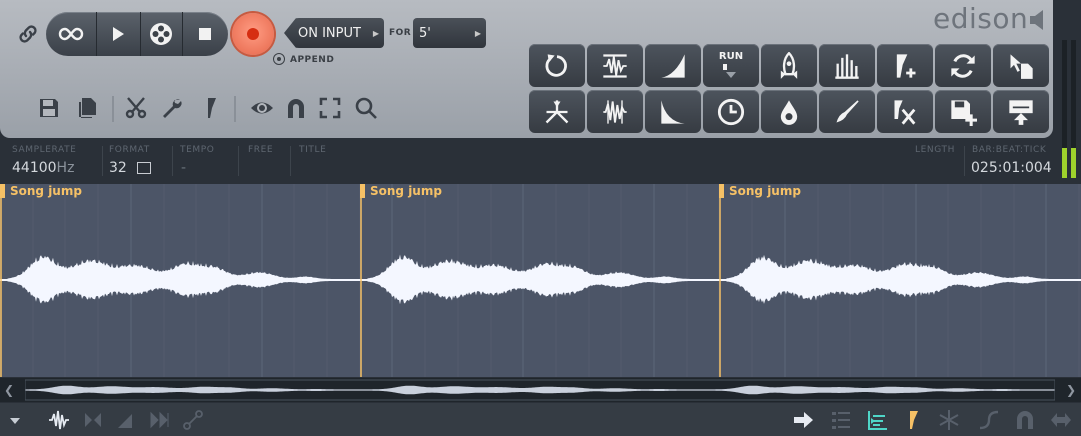 Image resolution: width=1081 pixels, height=436 pixels. I want to click on clock-icon, so click(731, 111).